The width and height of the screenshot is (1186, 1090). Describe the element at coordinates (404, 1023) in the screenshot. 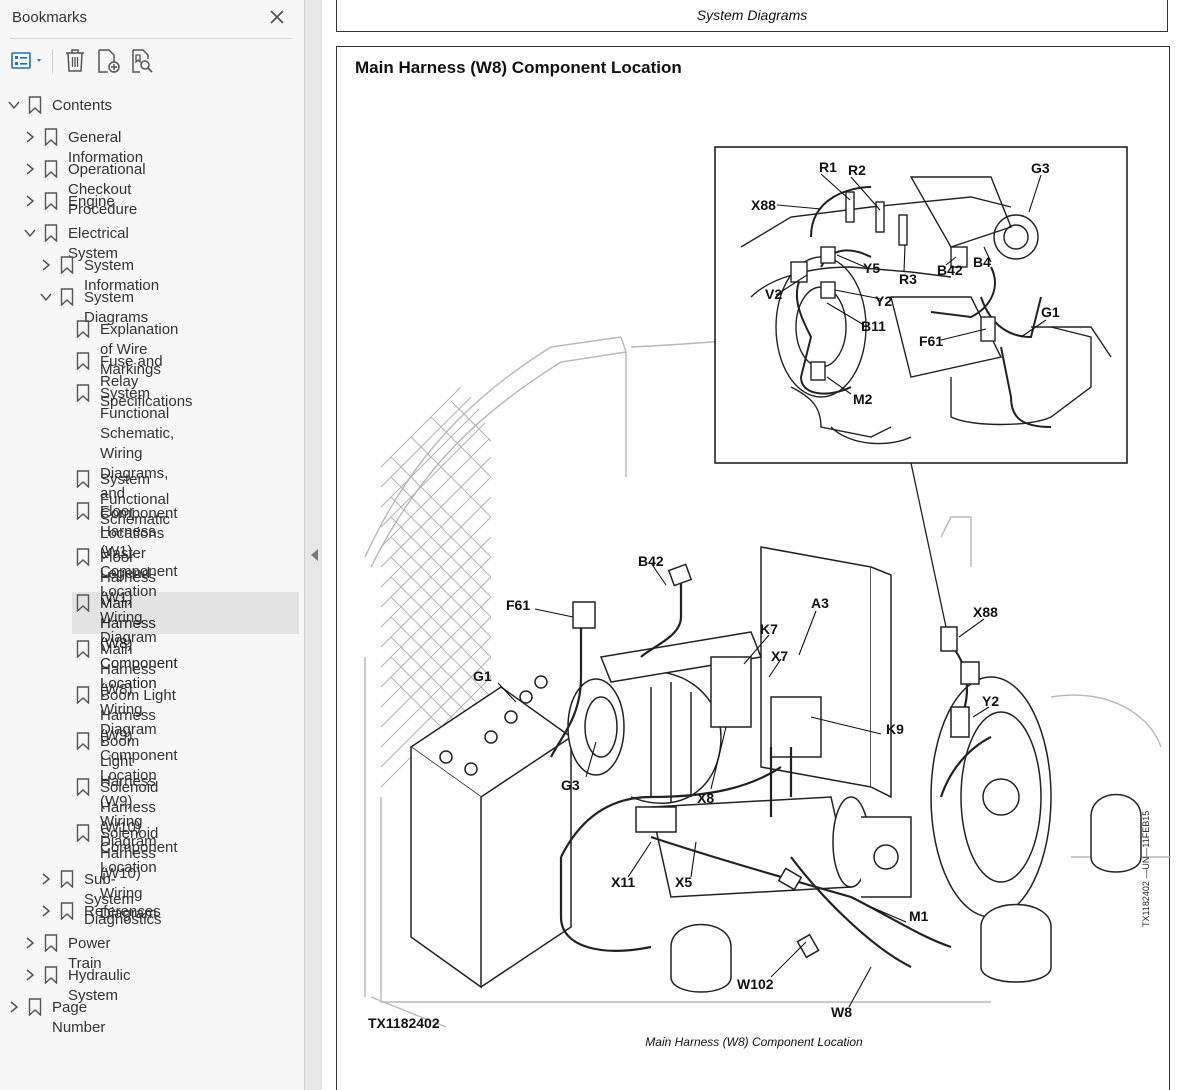

I see `figure-id: TX1182402` at that location.